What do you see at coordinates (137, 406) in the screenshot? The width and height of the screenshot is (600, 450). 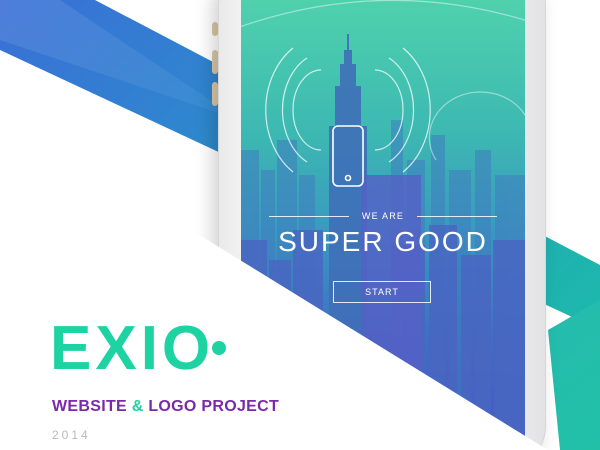 I see `tagline-ampersand: &` at bounding box center [137, 406].